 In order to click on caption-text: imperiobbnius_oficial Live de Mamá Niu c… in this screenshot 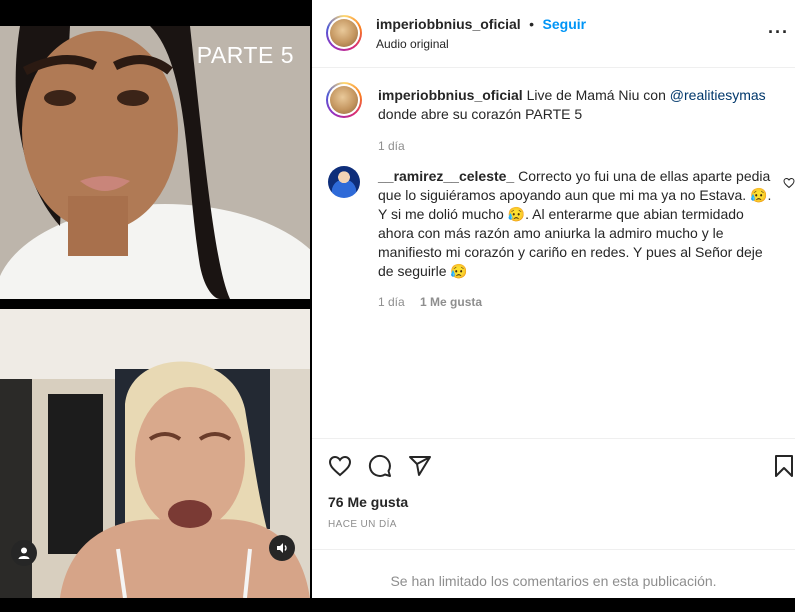, I will do `click(578, 121)`.